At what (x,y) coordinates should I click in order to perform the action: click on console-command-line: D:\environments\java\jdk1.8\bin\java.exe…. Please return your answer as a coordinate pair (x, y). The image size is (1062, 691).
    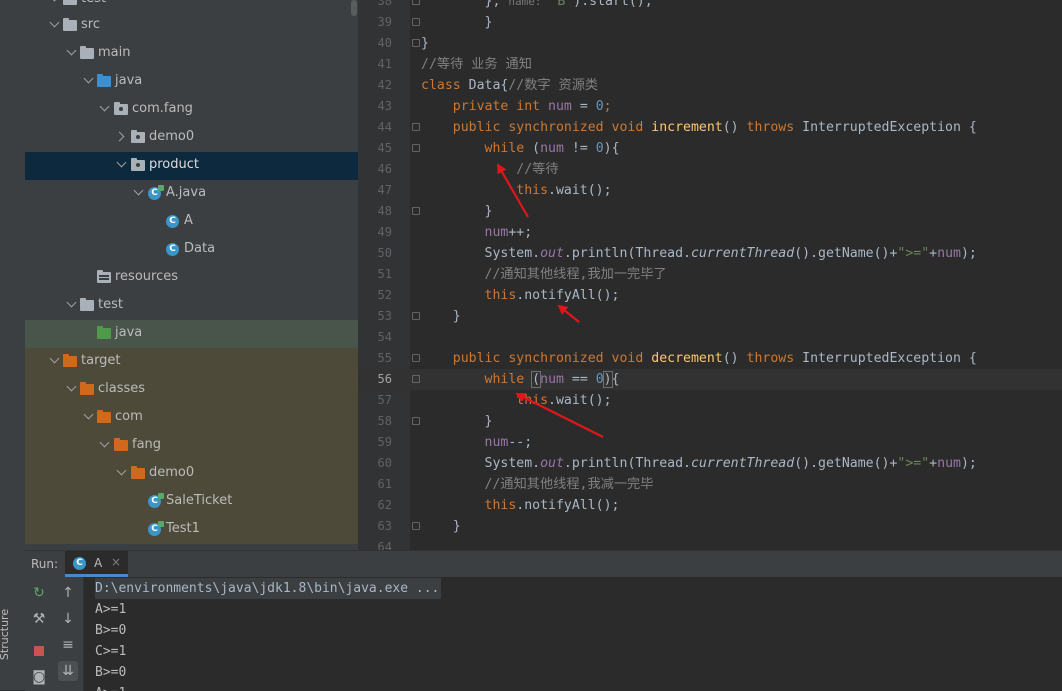
    Looking at the image, I should click on (268, 588).